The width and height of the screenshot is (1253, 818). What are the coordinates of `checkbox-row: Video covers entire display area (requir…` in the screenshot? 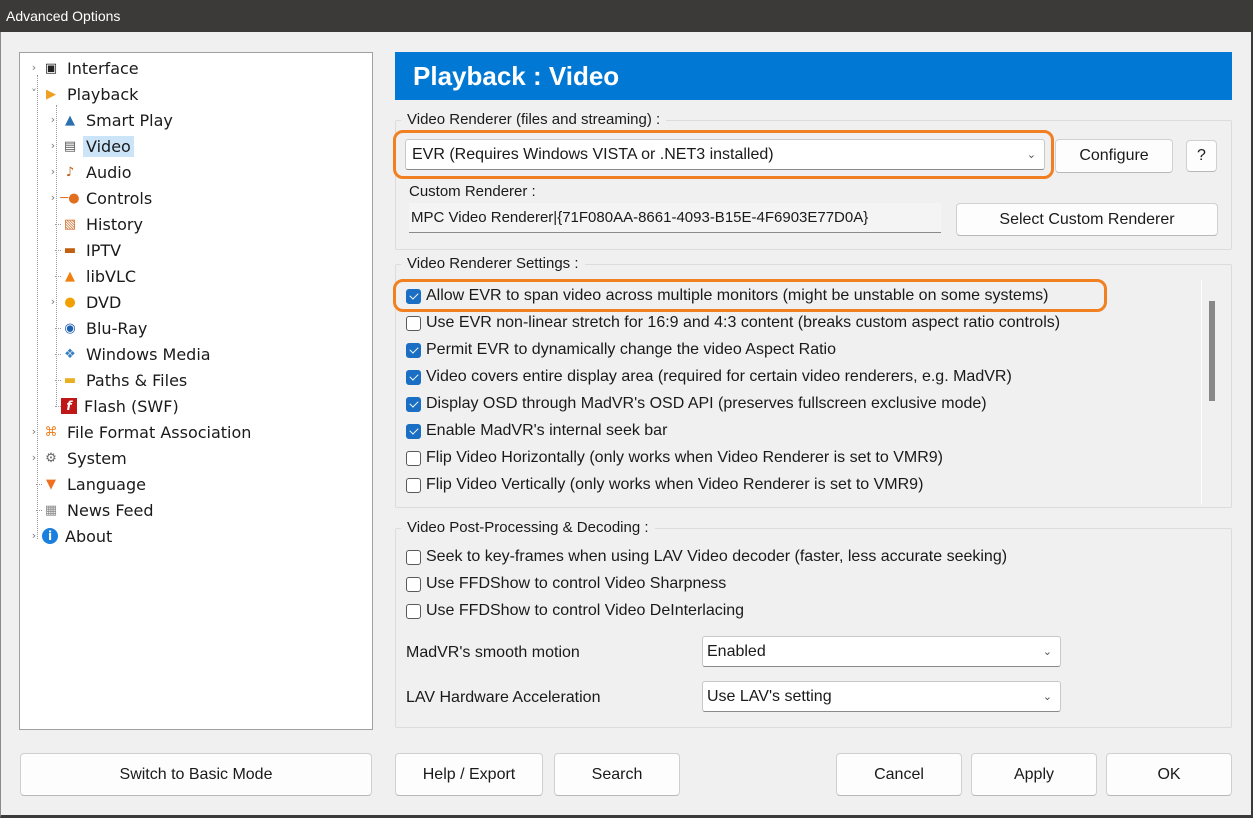 It's located at (709, 377).